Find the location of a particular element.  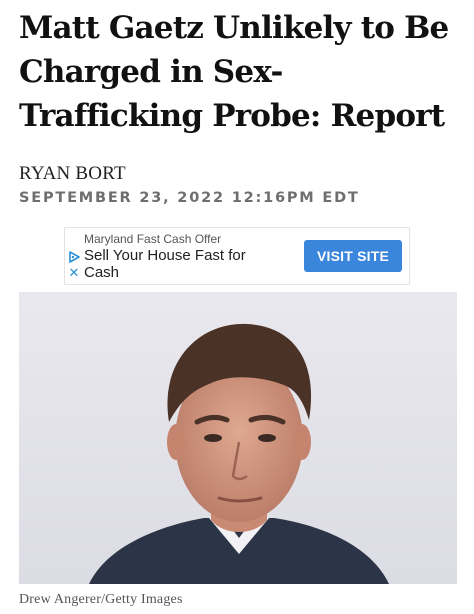

photo-caption: Drew Angerer/Getty Images is located at coordinates (101, 599).